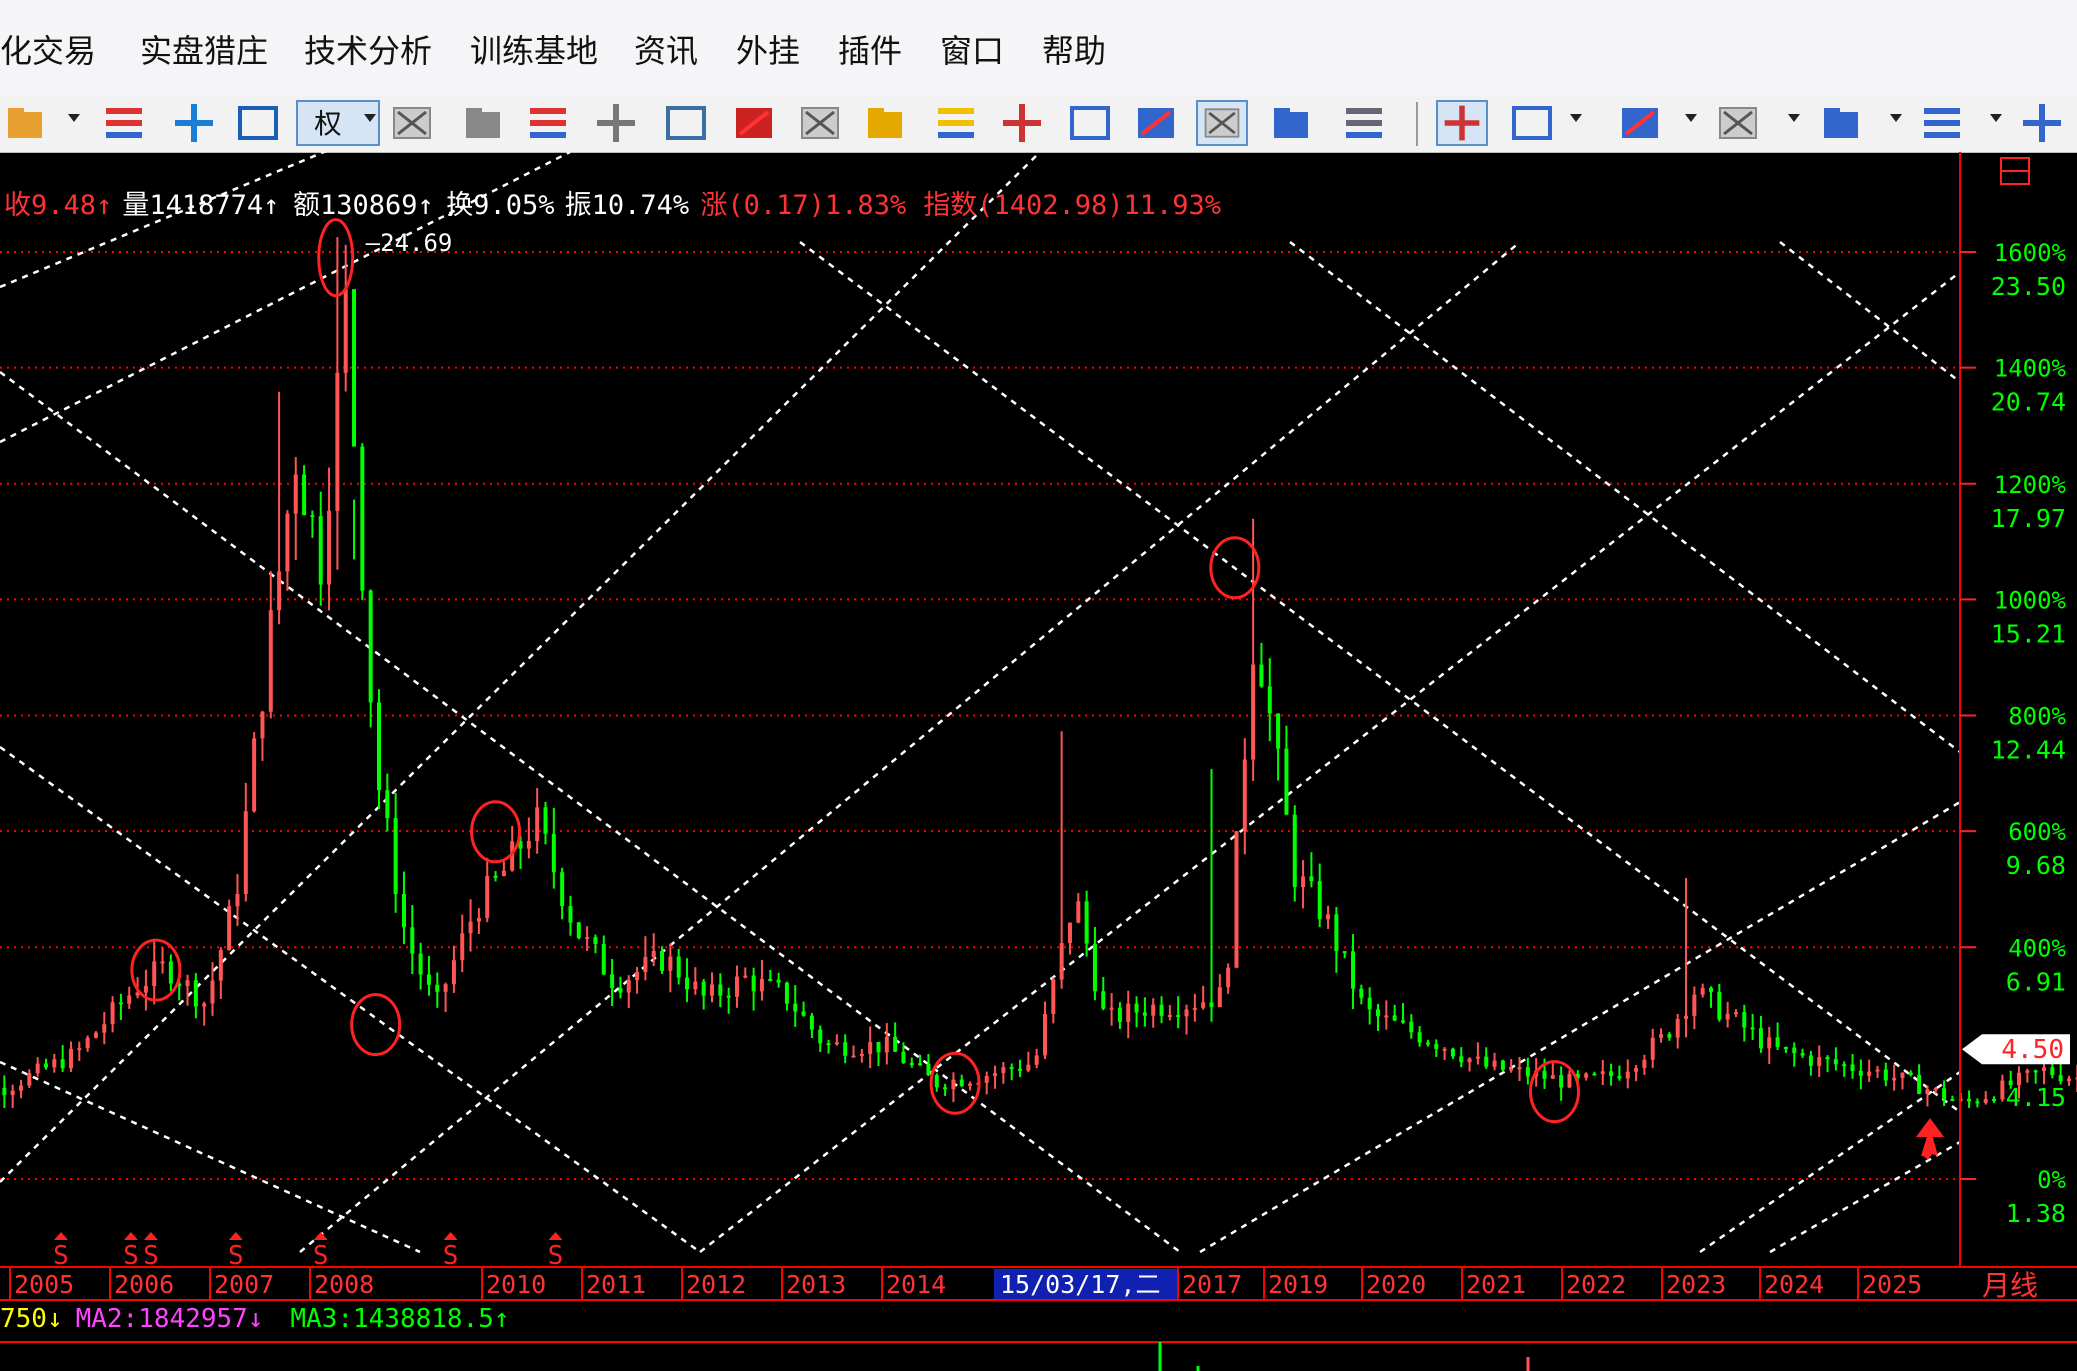 Image resolution: width=2077 pixels, height=1371 pixels. What do you see at coordinates (2051, 1180) in the screenshot?
I see `axis-percent-label: 0%` at bounding box center [2051, 1180].